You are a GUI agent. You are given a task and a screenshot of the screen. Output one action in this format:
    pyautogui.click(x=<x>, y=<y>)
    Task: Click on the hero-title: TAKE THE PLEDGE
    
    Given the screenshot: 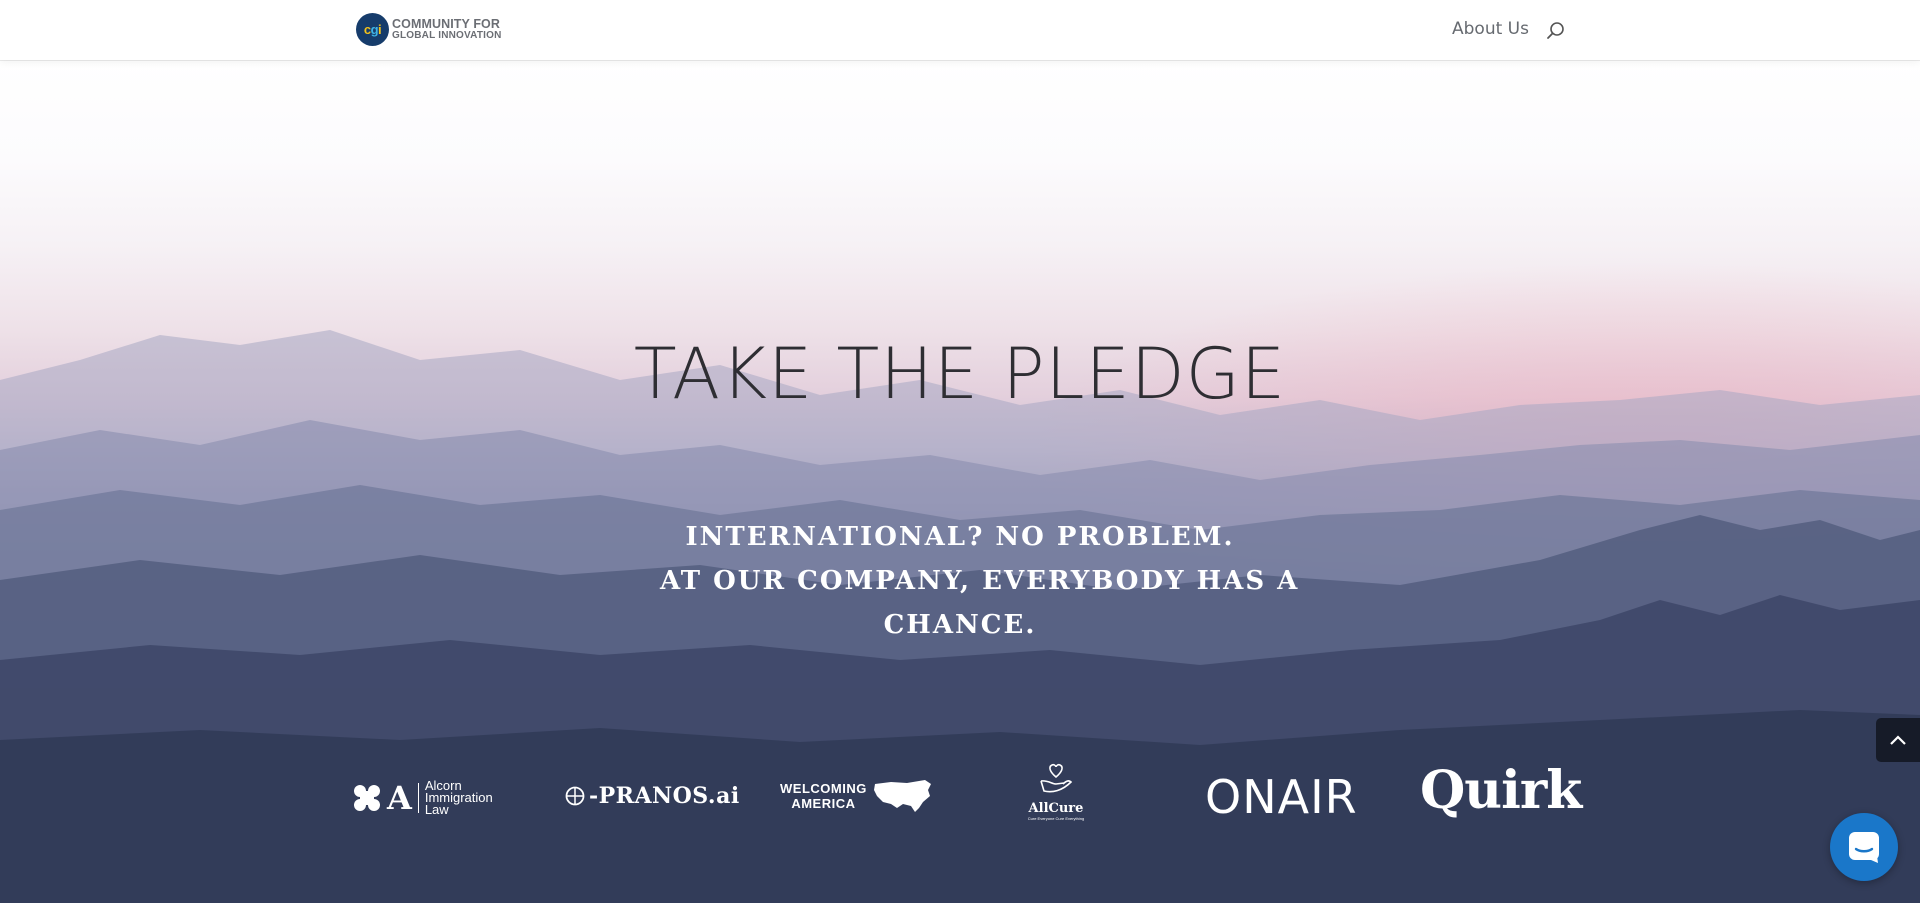 What is the action you would take?
    pyautogui.click(x=960, y=374)
    